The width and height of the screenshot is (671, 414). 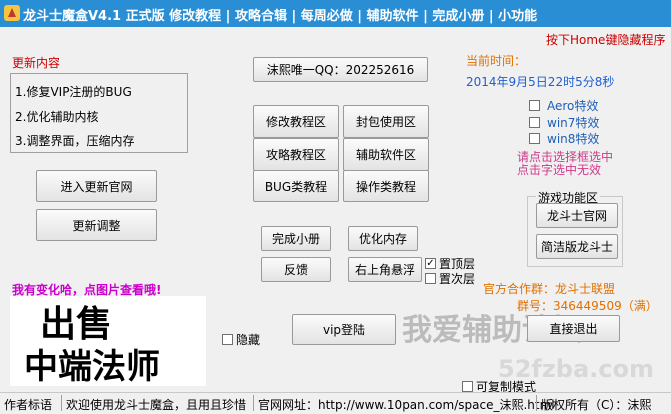 I want to click on time-label: 当前时间：, so click(x=496, y=61).